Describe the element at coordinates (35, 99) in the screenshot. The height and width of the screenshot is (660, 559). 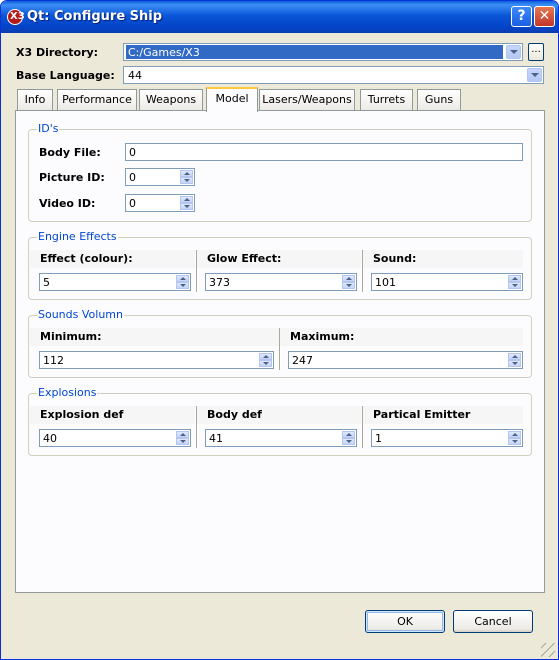
I see `tab-info: Info` at that location.